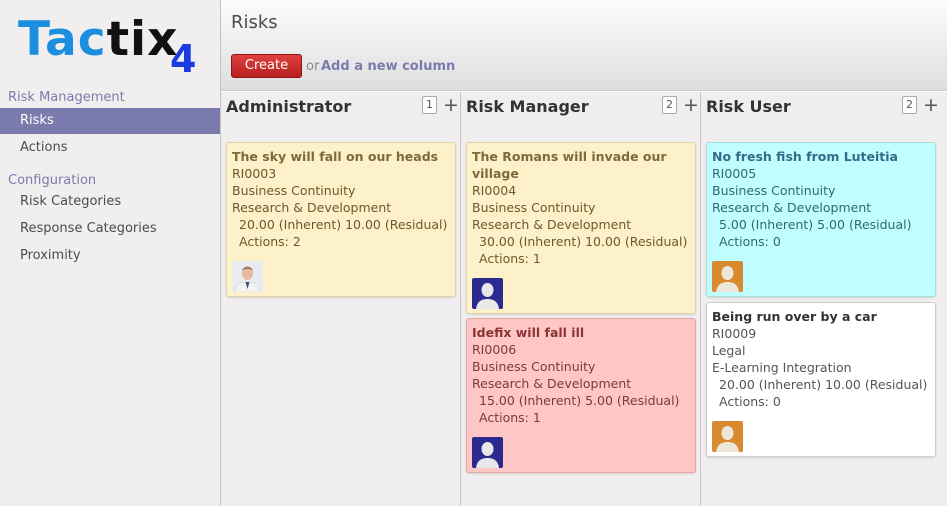  Describe the element at coordinates (270, 241) in the screenshot. I see `card-actions: Actions: 2` at that location.